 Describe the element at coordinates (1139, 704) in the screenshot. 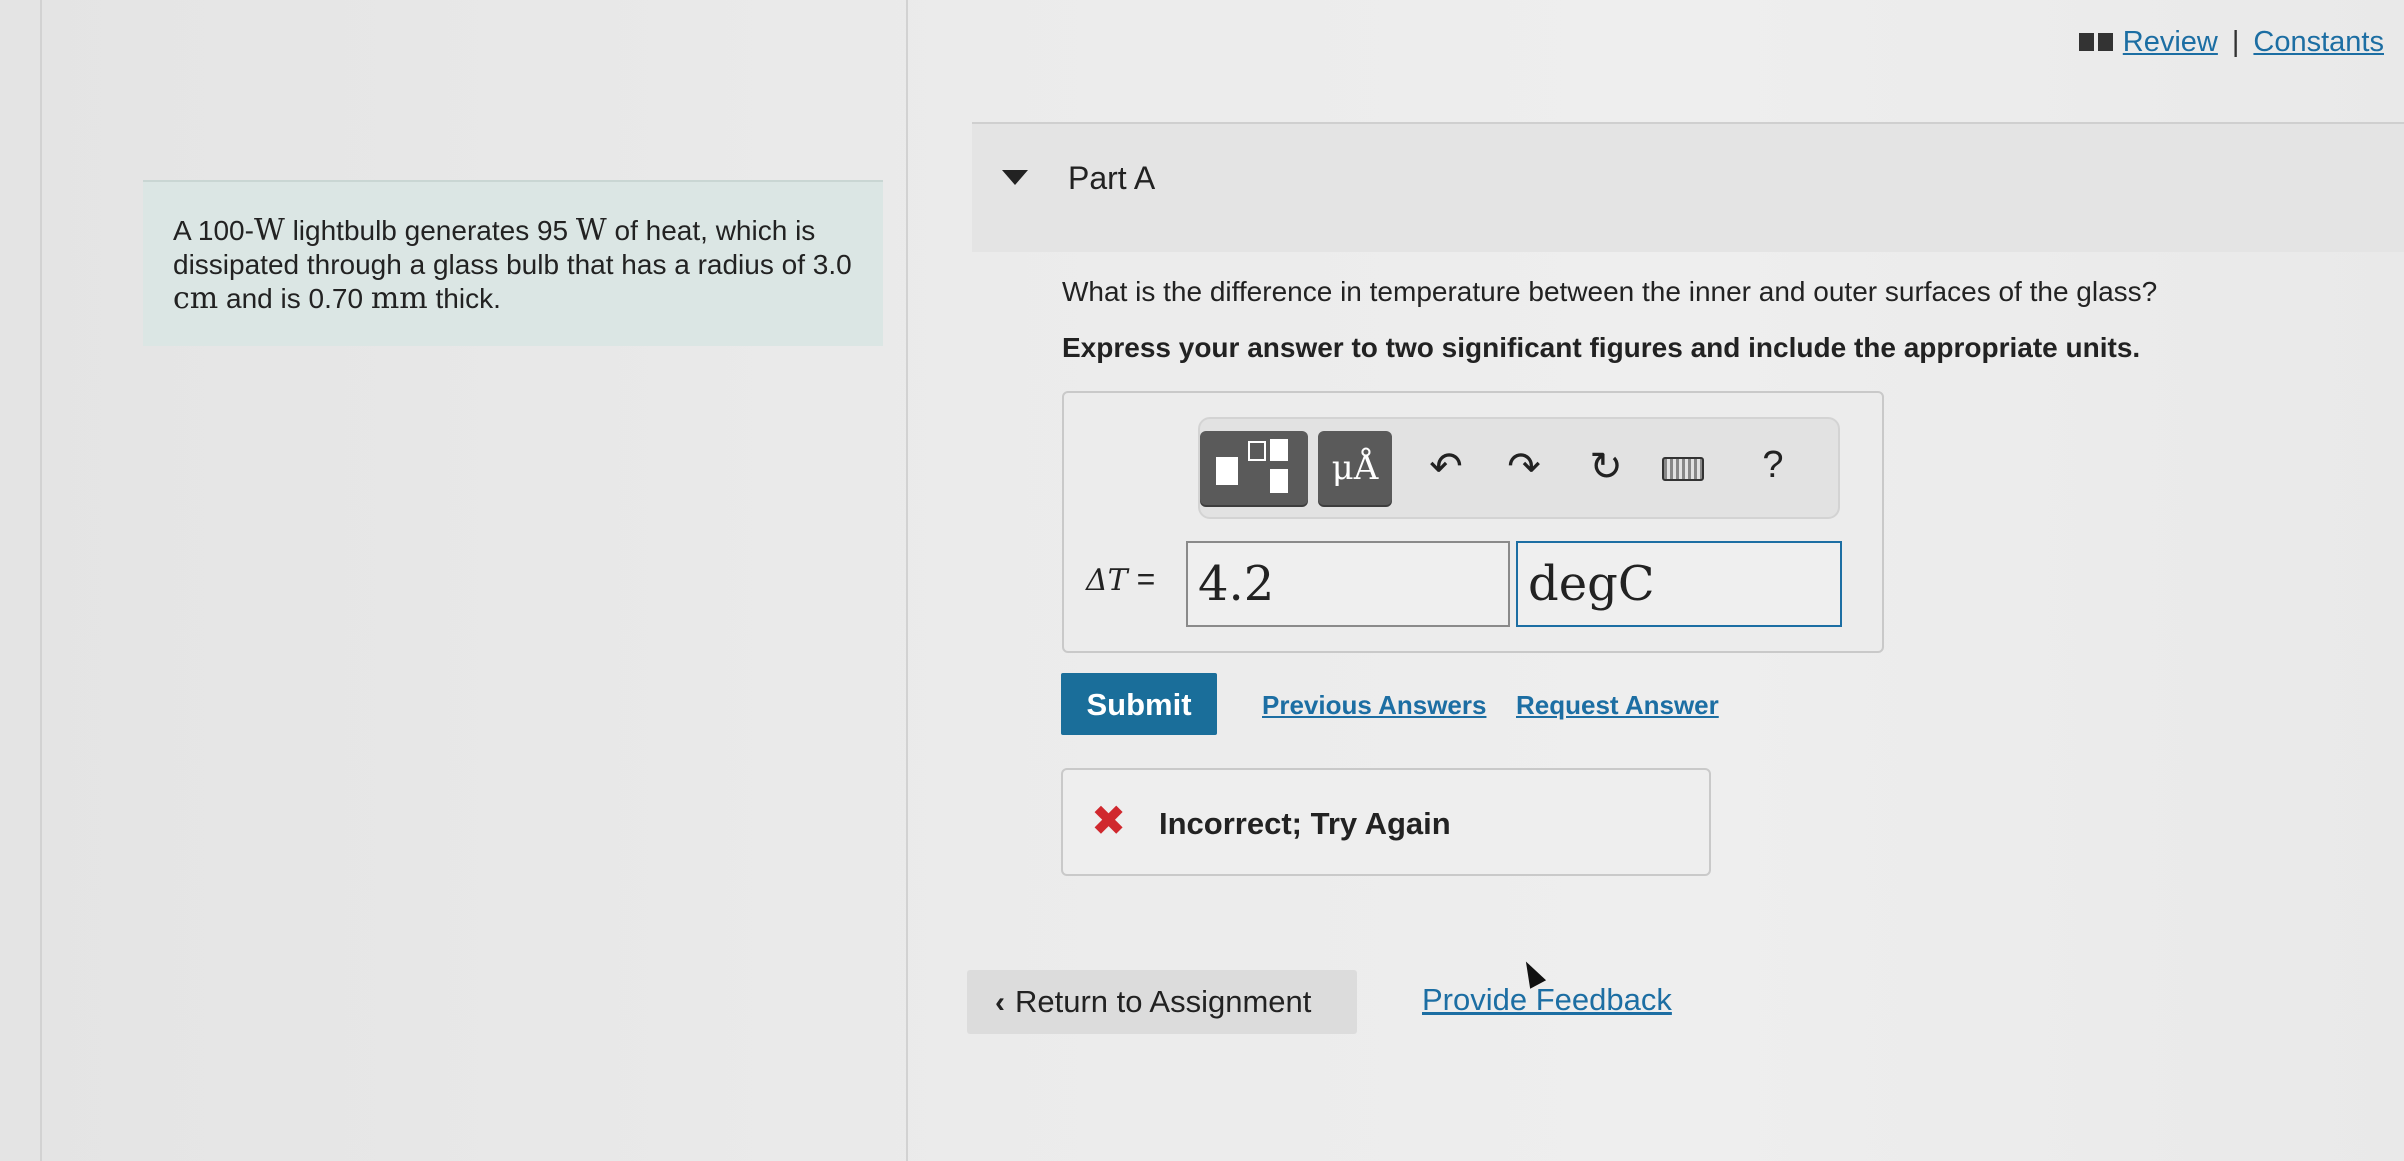

I see `submit-button: Submit` at that location.